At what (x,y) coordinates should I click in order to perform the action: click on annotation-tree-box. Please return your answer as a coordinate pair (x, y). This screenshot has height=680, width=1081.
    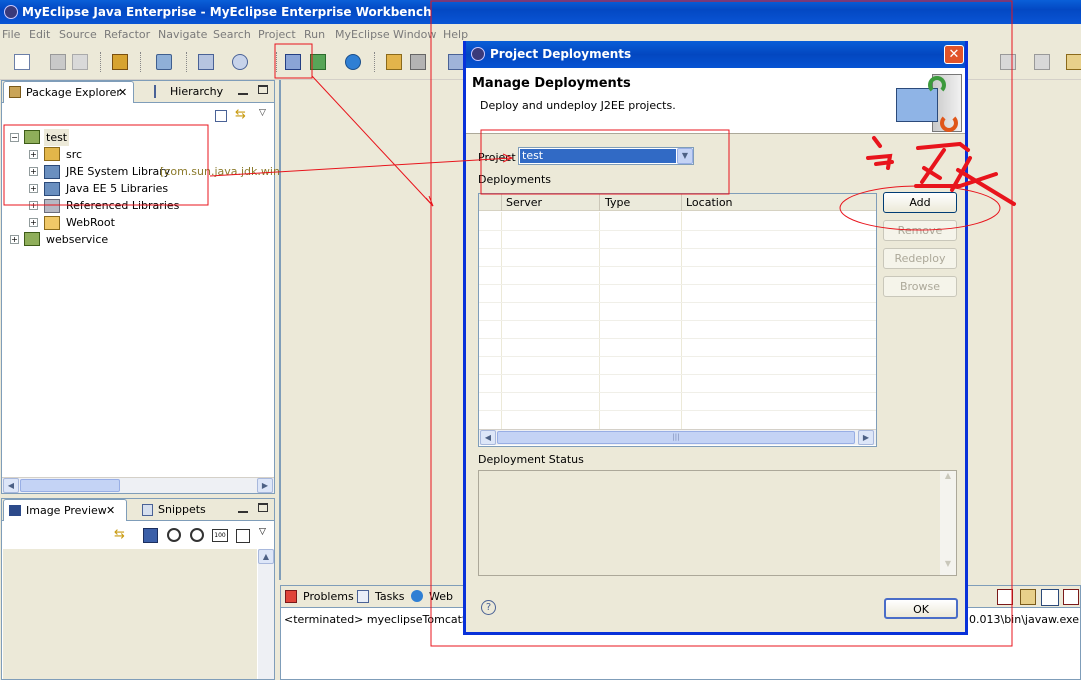
    Looking at the image, I should click on (106, 165).